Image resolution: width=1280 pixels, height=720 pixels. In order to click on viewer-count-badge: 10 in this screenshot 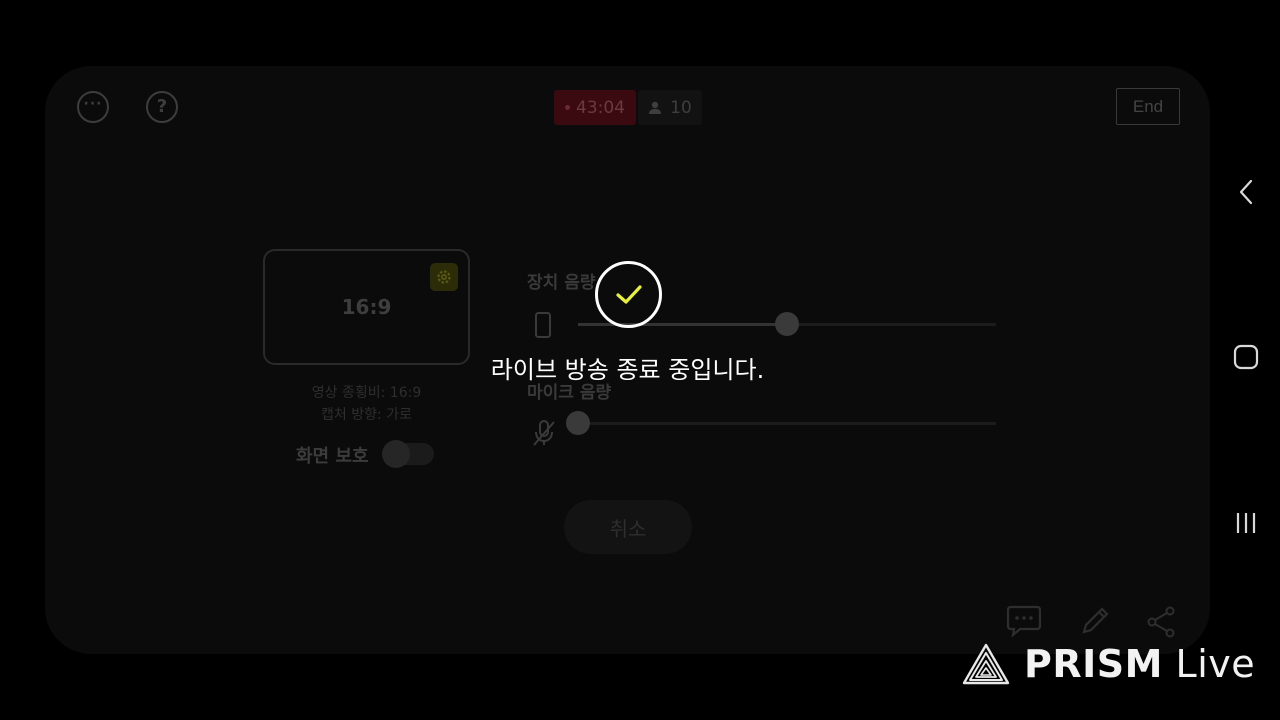, I will do `click(670, 107)`.